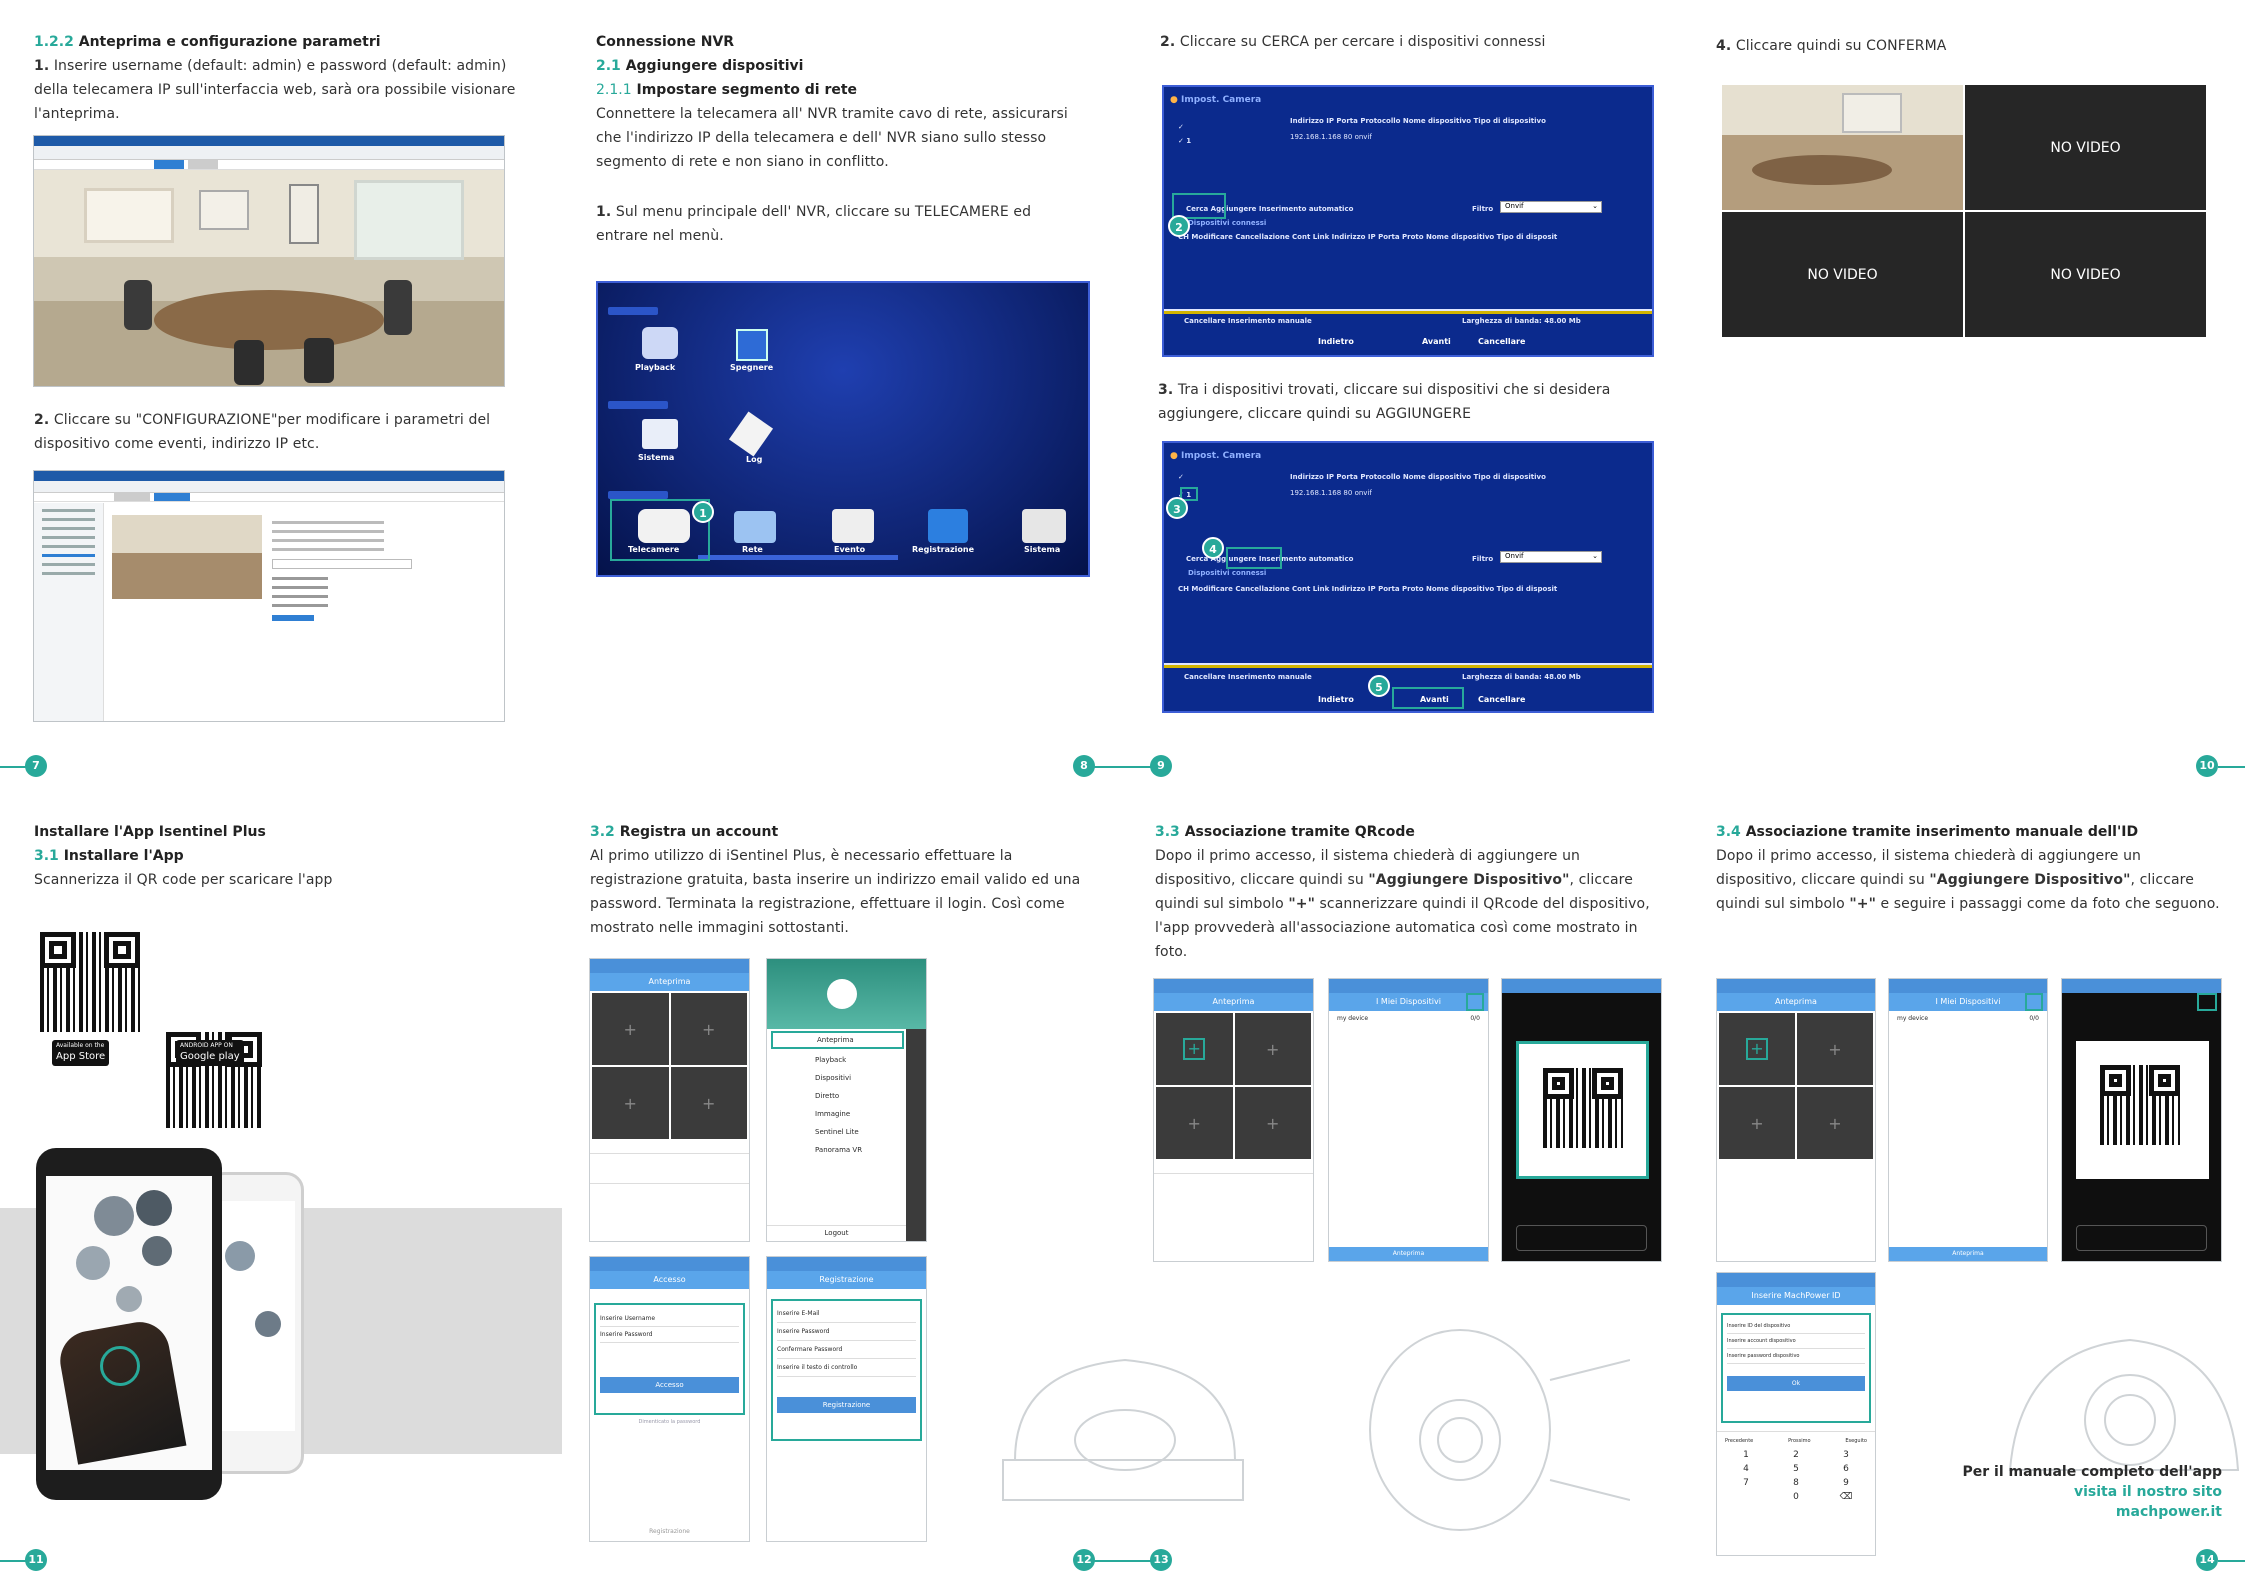  What do you see at coordinates (669, 1319) in the screenshot?
I see `username-field: Inserire Username` at bounding box center [669, 1319].